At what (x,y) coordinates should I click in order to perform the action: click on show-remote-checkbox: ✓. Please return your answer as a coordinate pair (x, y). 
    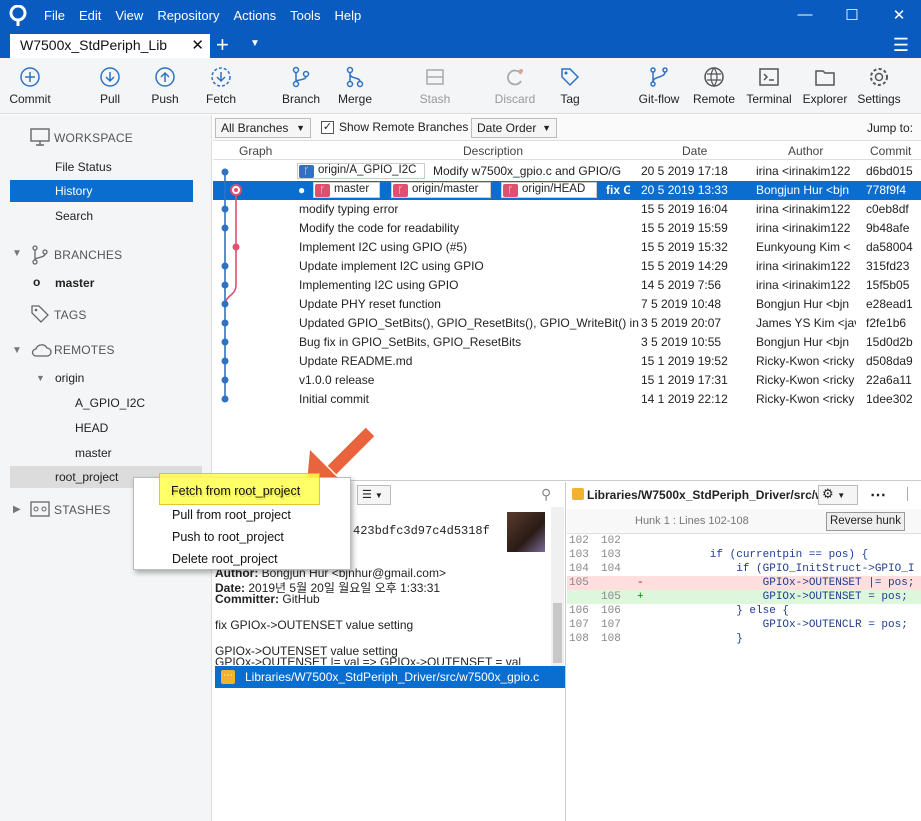
    Looking at the image, I should click on (327, 127).